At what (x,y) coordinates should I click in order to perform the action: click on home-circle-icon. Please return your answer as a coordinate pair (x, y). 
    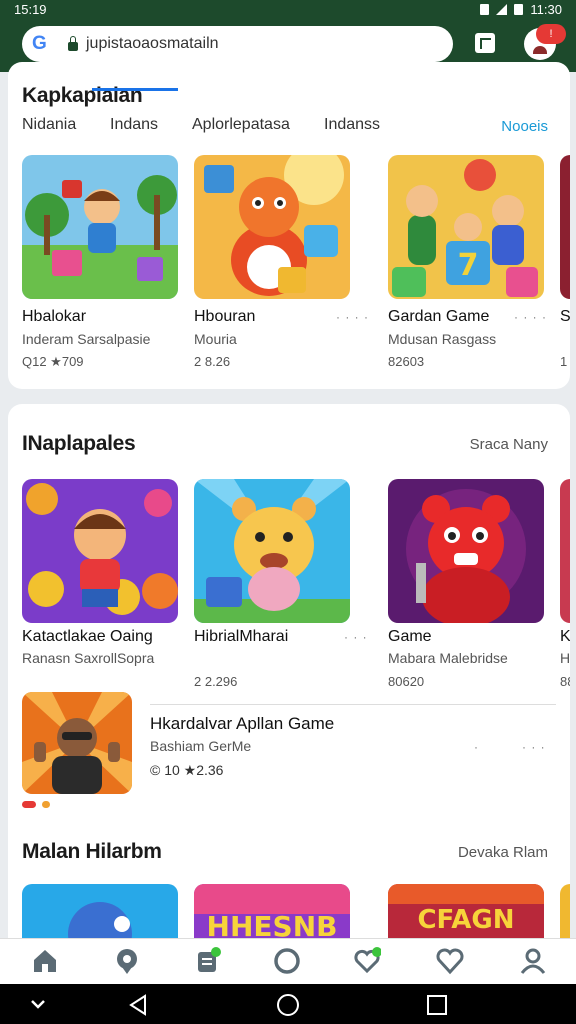
    Looking at the image, I should click on (288, 1005).